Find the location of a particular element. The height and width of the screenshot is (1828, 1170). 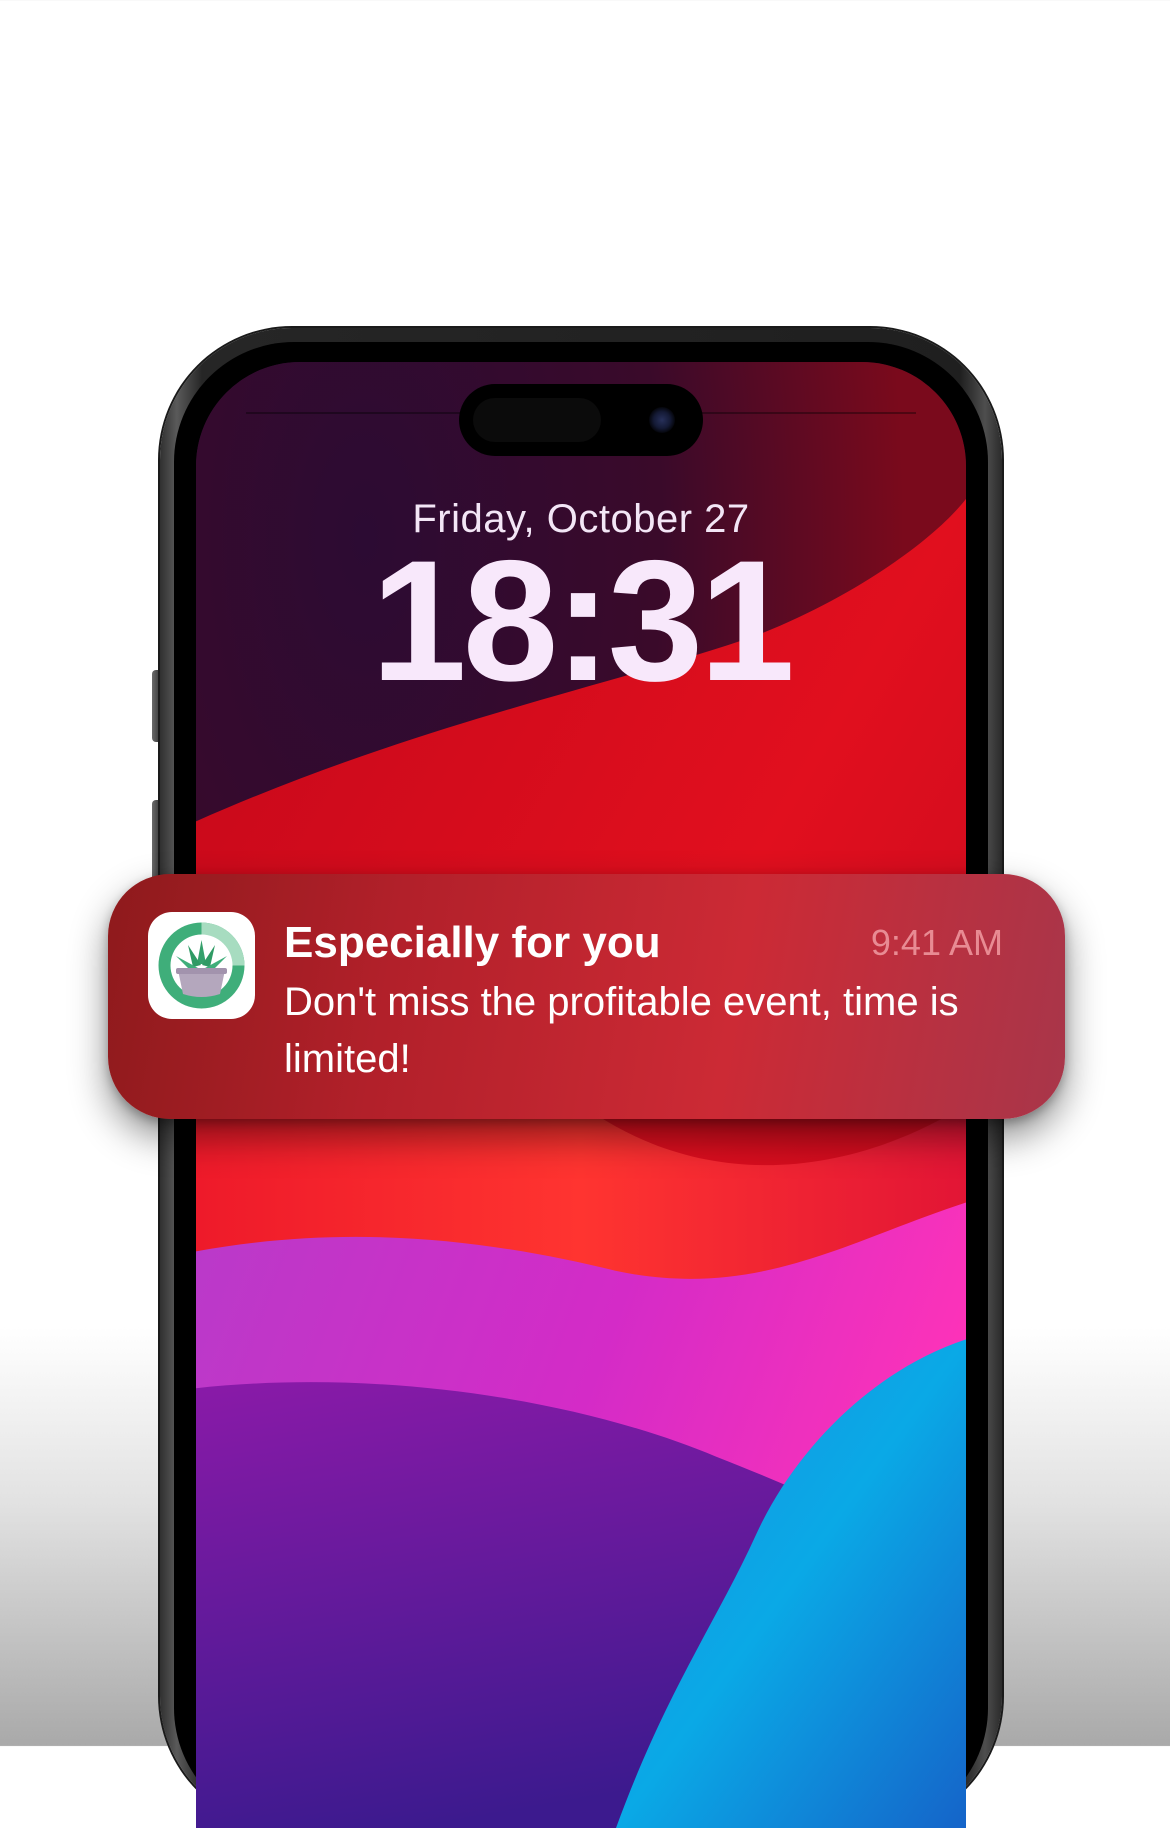

lock-screen-clock: 18:31 is located at coordinates (583, 621).